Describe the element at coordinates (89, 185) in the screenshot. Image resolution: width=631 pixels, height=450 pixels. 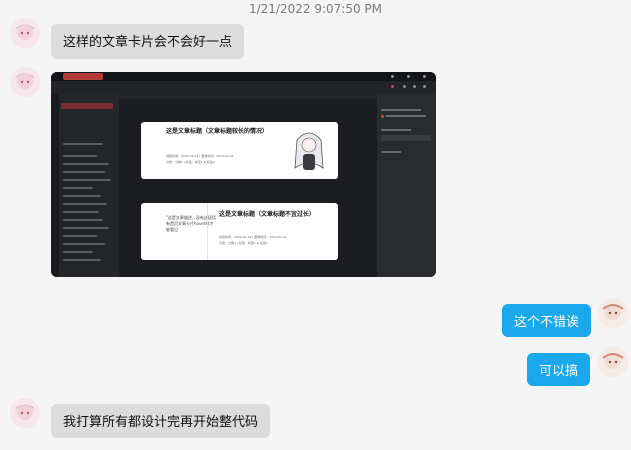
I see `layers-panel` at that location.